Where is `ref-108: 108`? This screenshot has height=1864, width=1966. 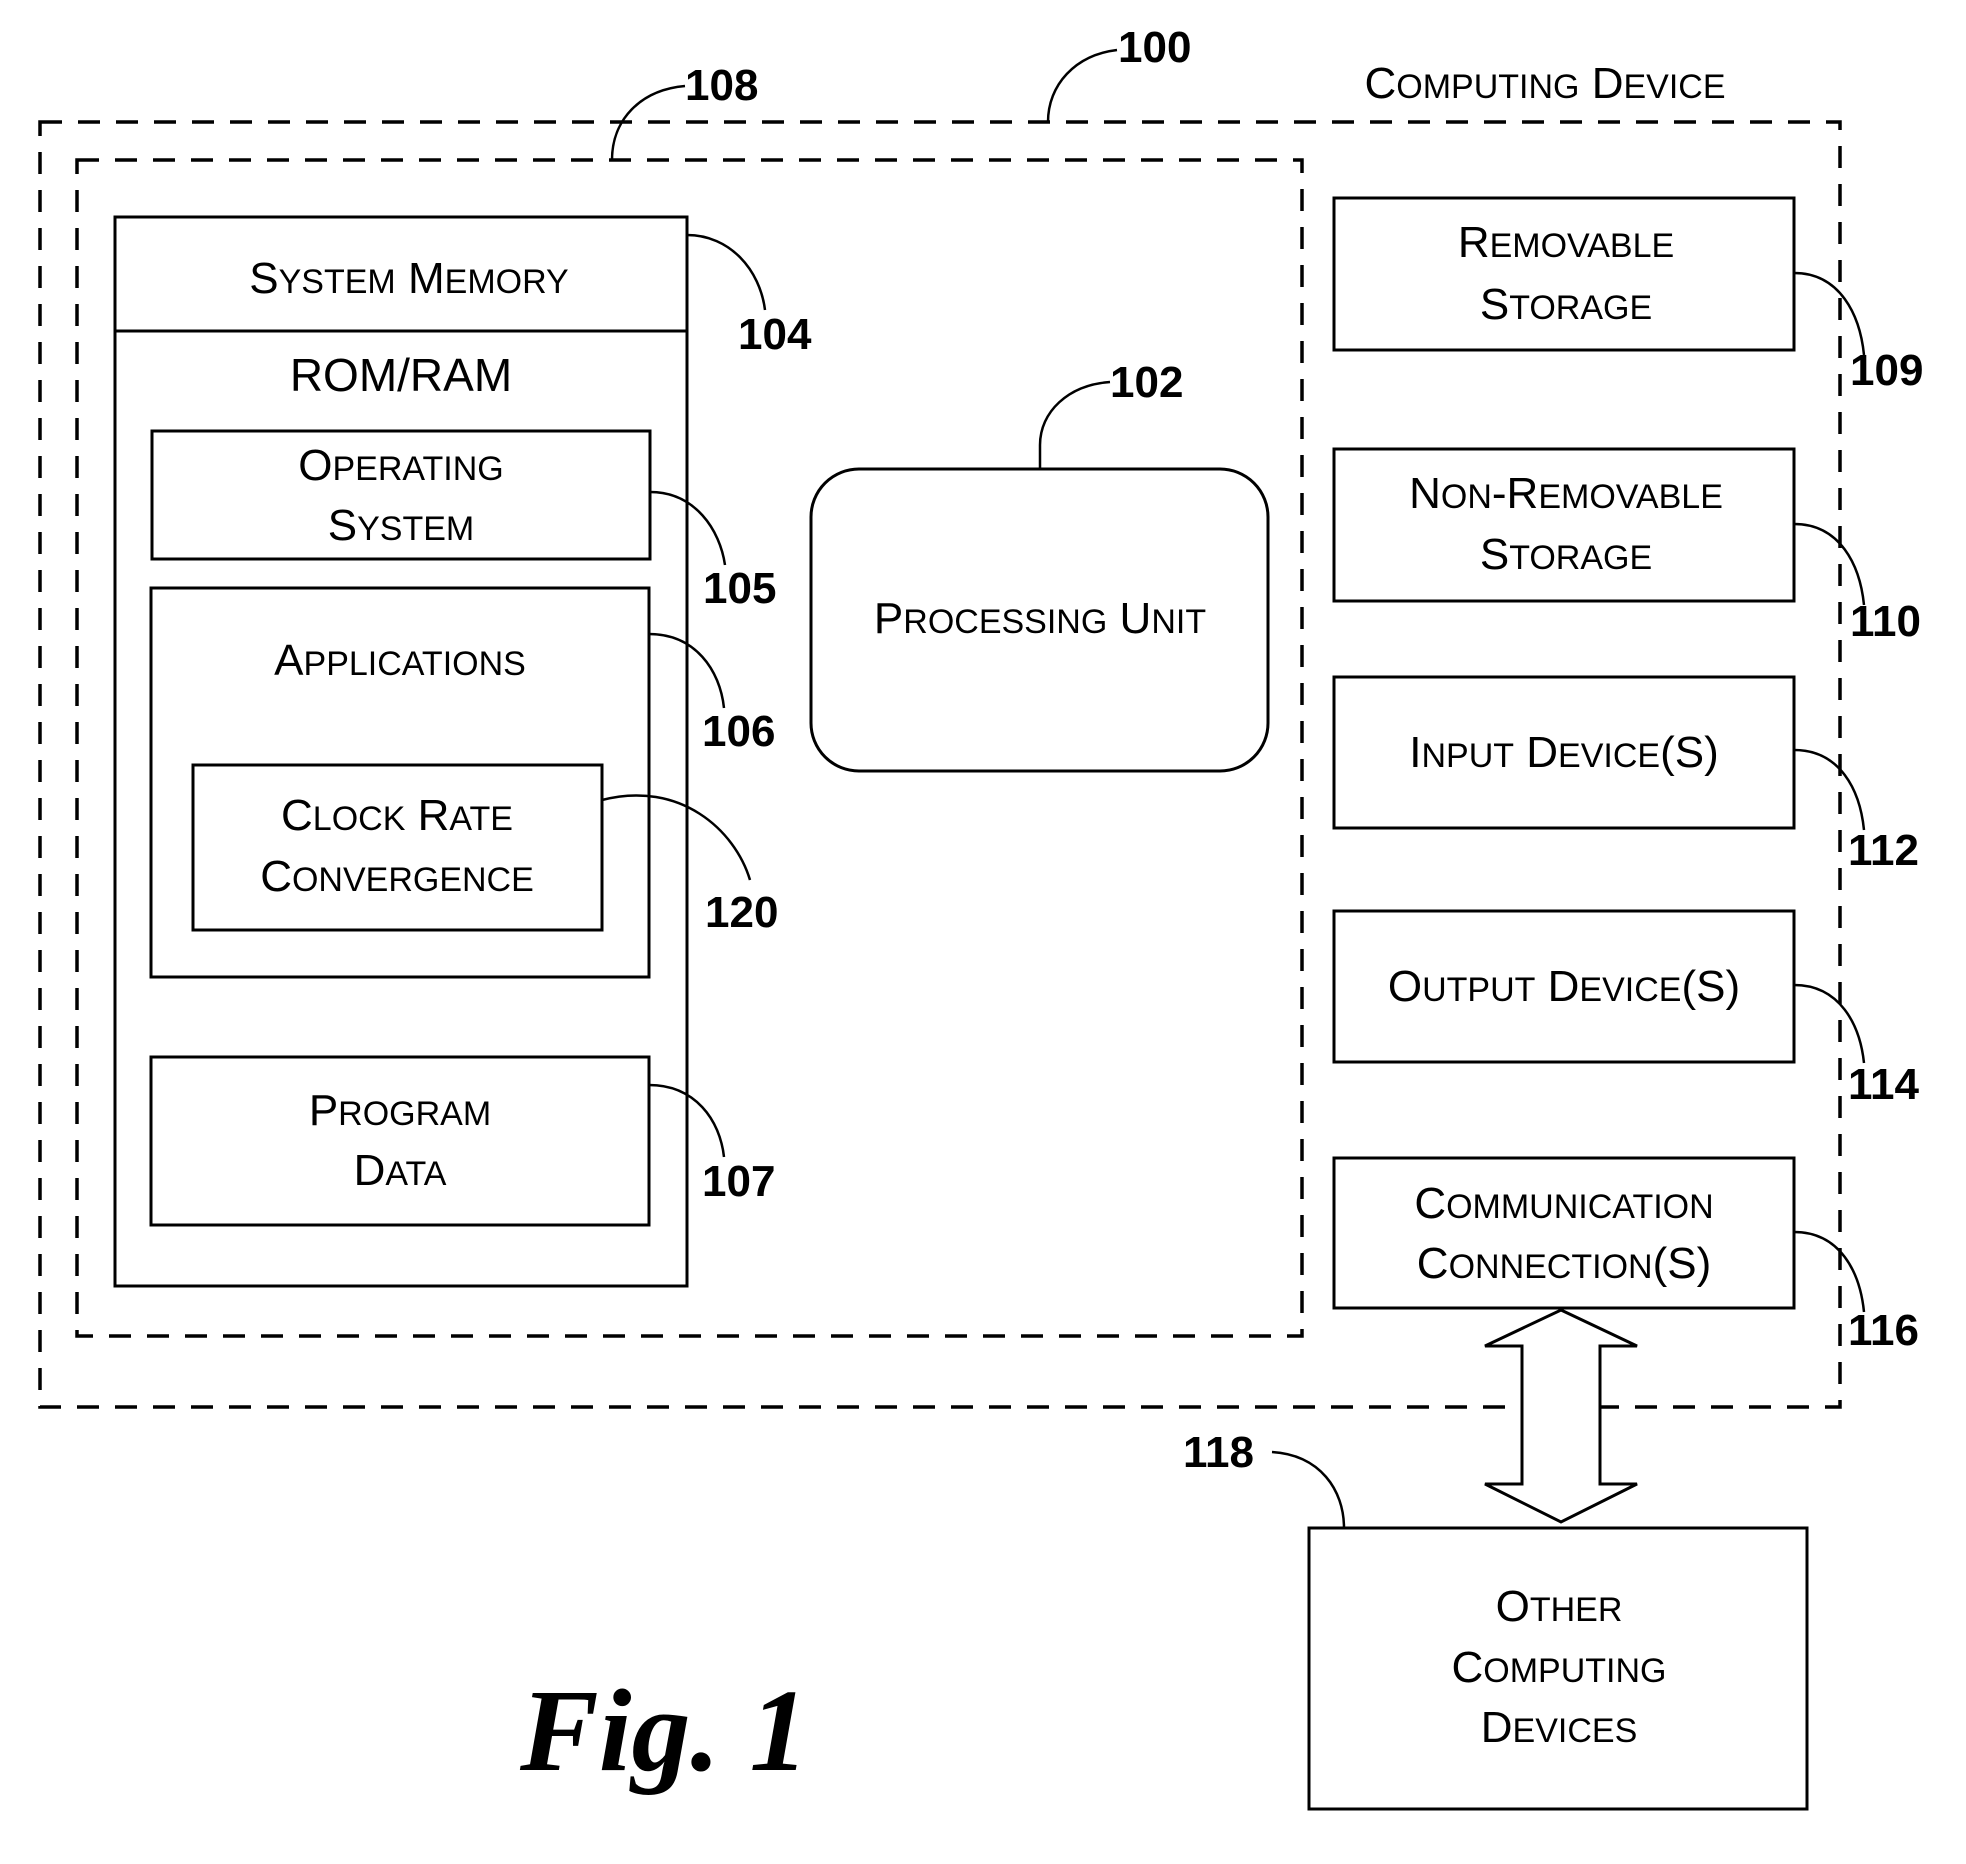 ref-108: 108 is located at coordinates (721, 85).